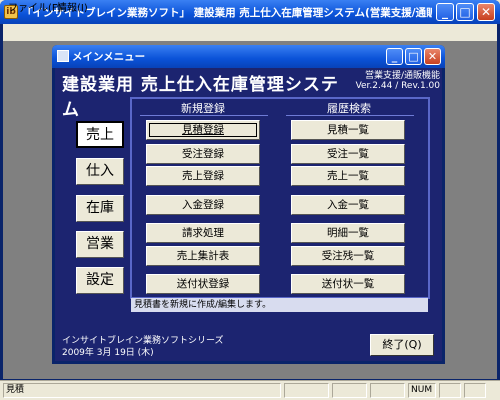 The image size is (500, 400). I want to click on payment-list-button: 入金一覧, so click(348, 205).